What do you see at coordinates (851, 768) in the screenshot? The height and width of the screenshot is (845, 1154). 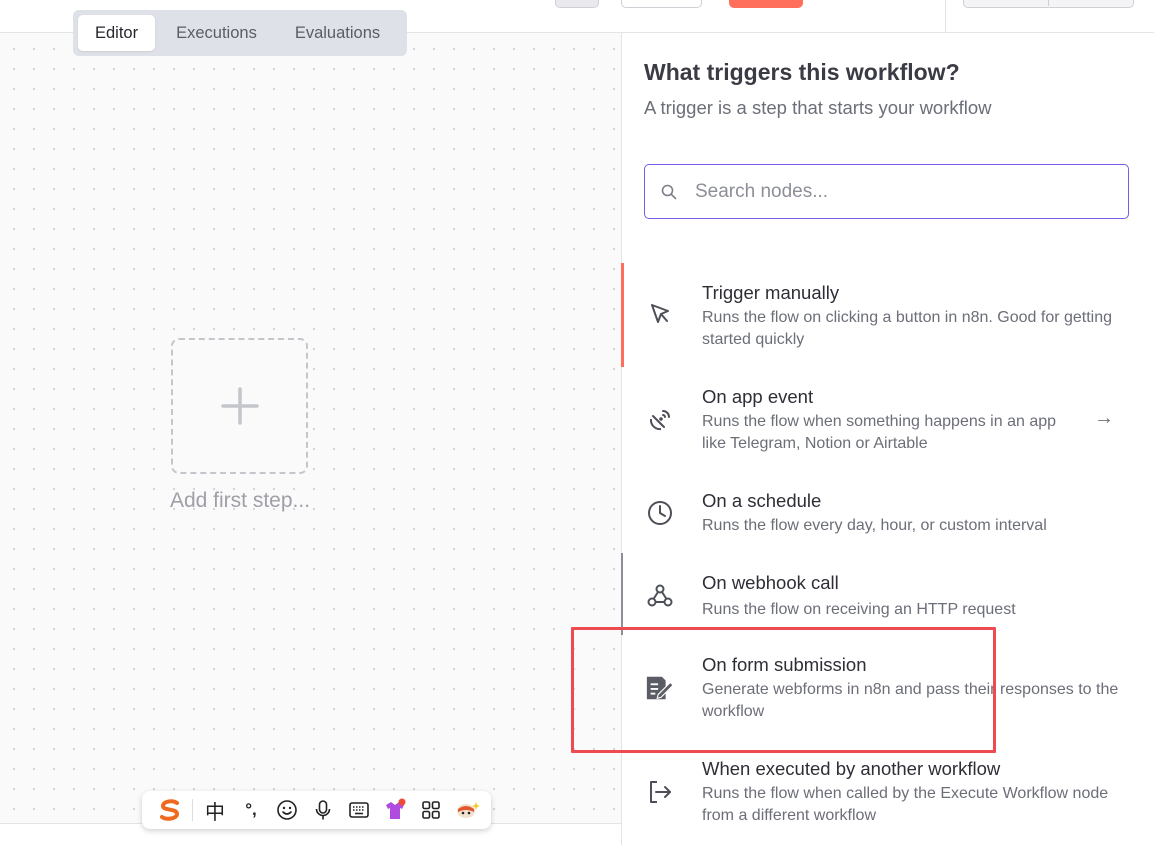 I see `item-title: When executed by another workflow` at bounding box center [851, 768].